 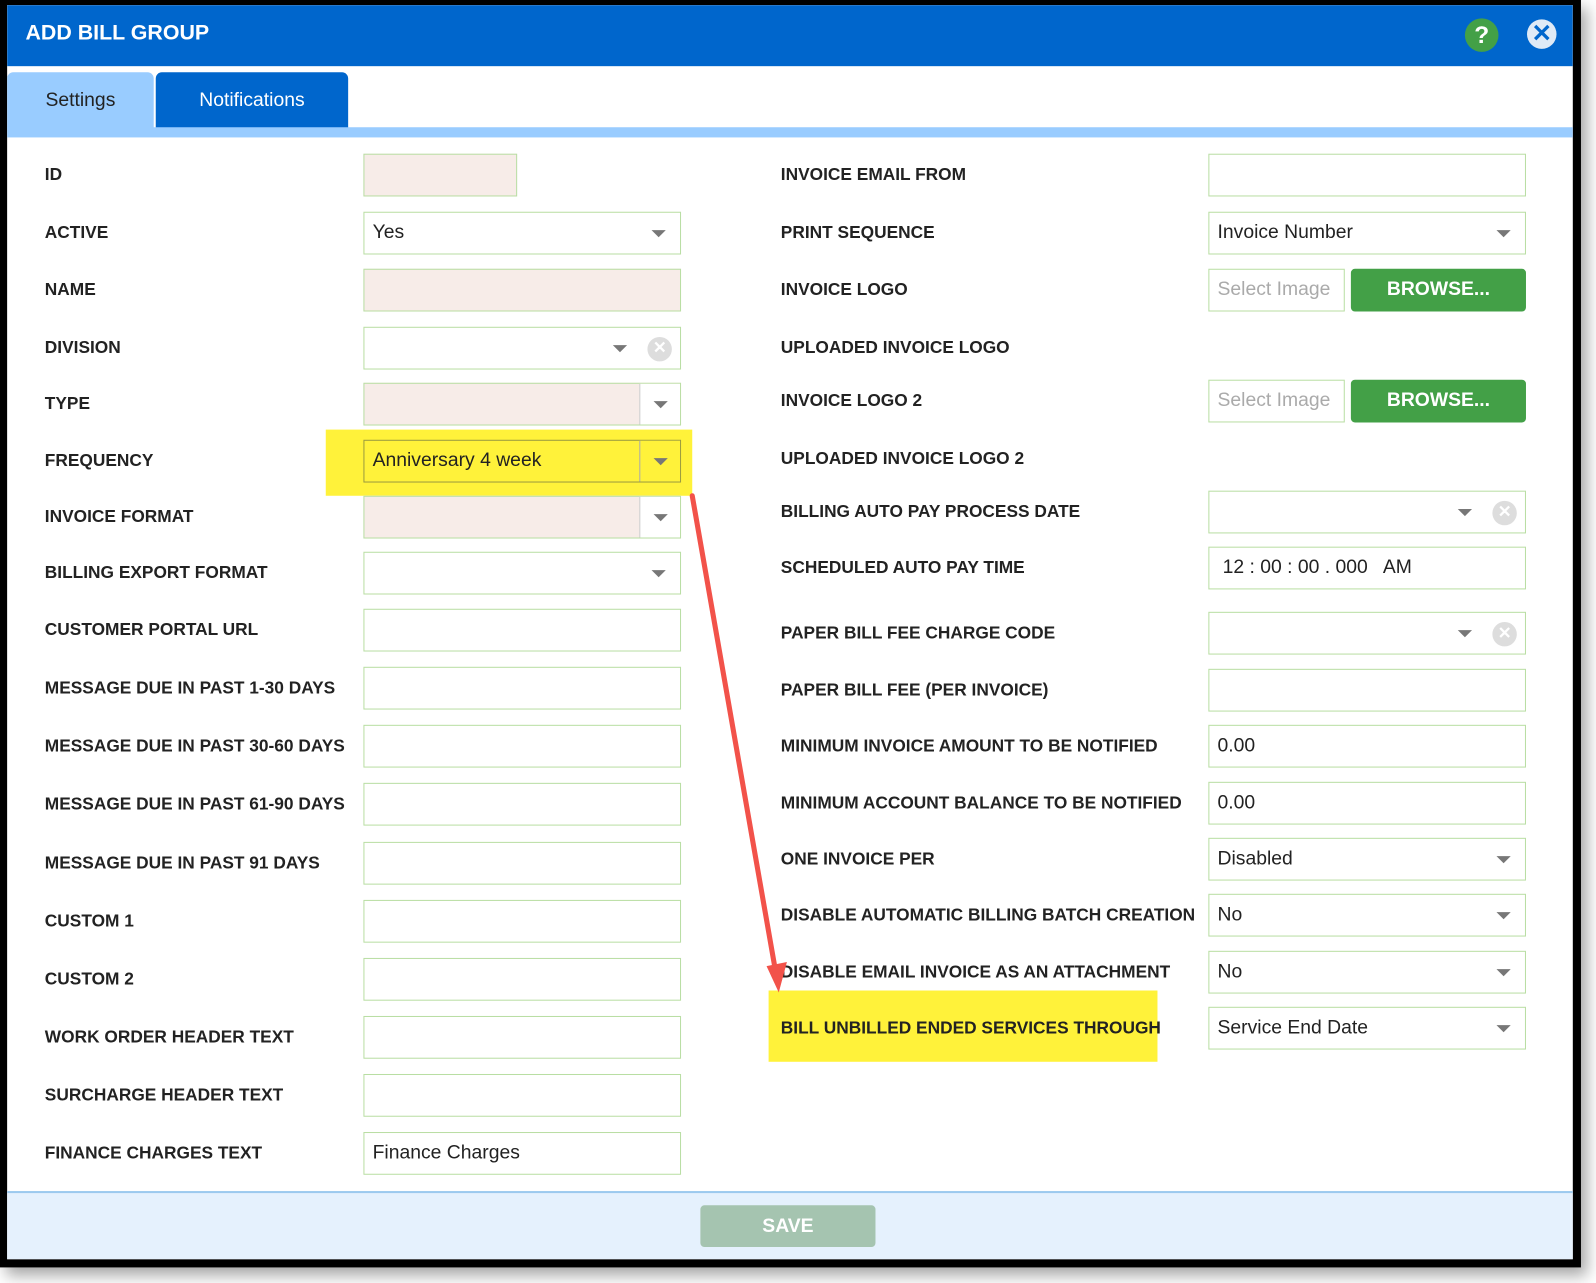 I want to click on dialog-footer: SAVE, so click(x=790, y=1225).